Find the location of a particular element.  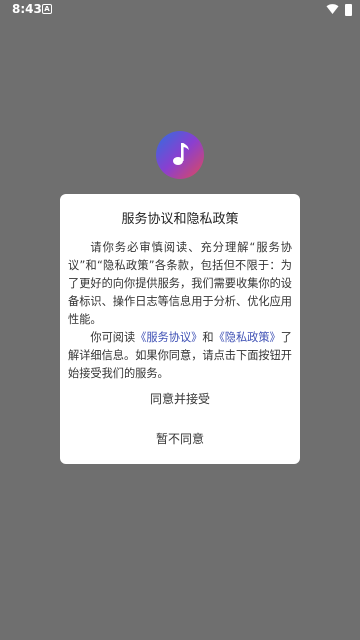

privacy-policy-link: 《隐私政策》 is located at coordinates (247, 337).